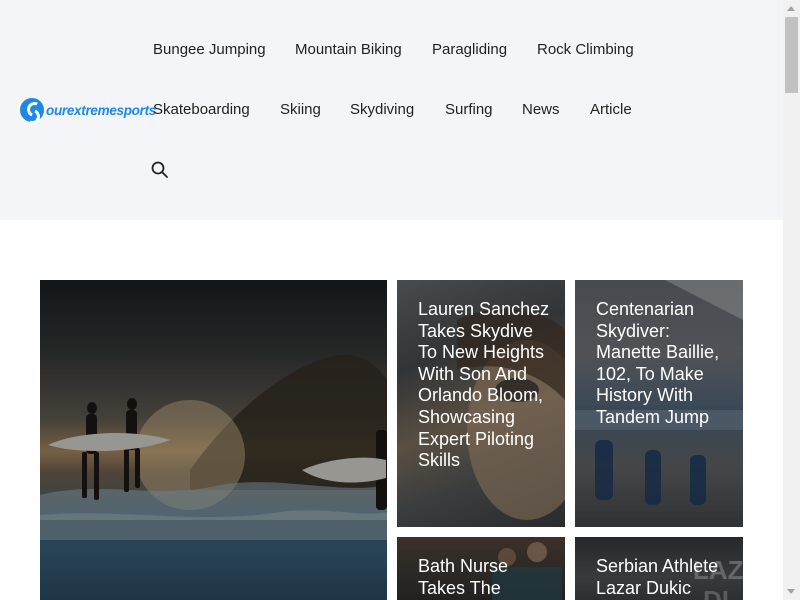 This screenshot has width=800, height=600. What do you see at coordinates (611, 110) in the screenshot?
I see `nav-item-article: Article` at bounding box center [611, 110].